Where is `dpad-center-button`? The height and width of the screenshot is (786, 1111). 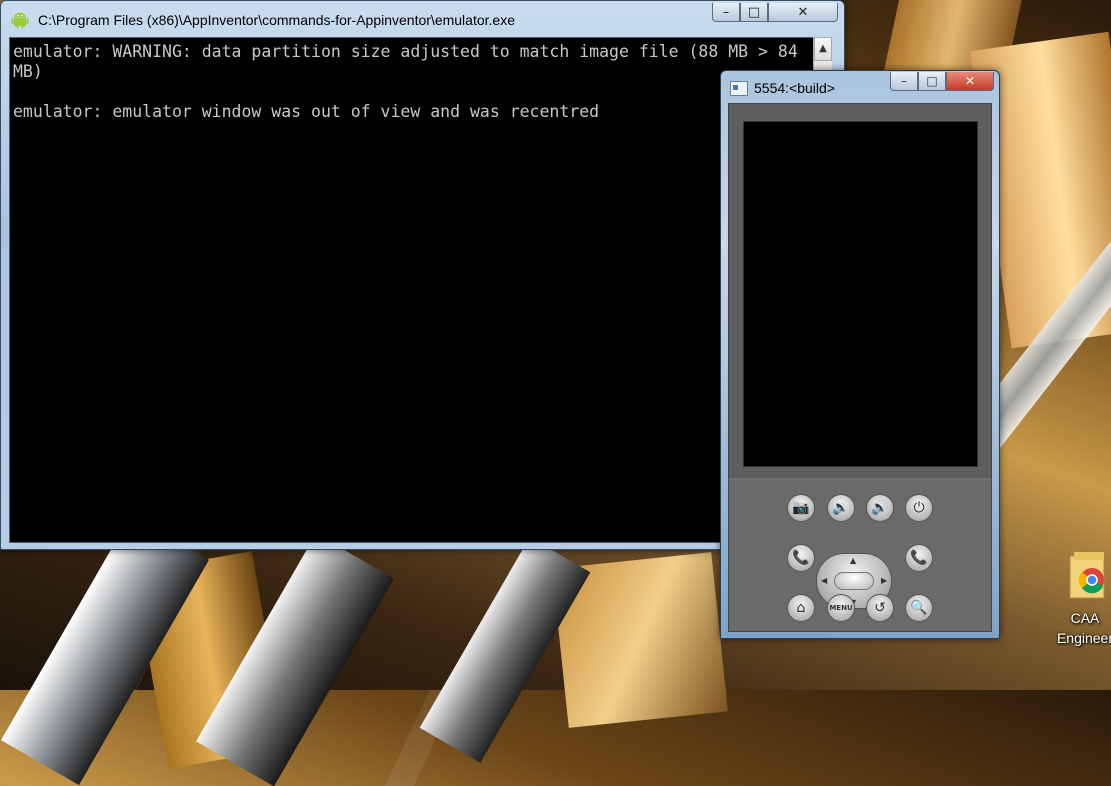 dpad-center-button is located at coordinates (854, 581).